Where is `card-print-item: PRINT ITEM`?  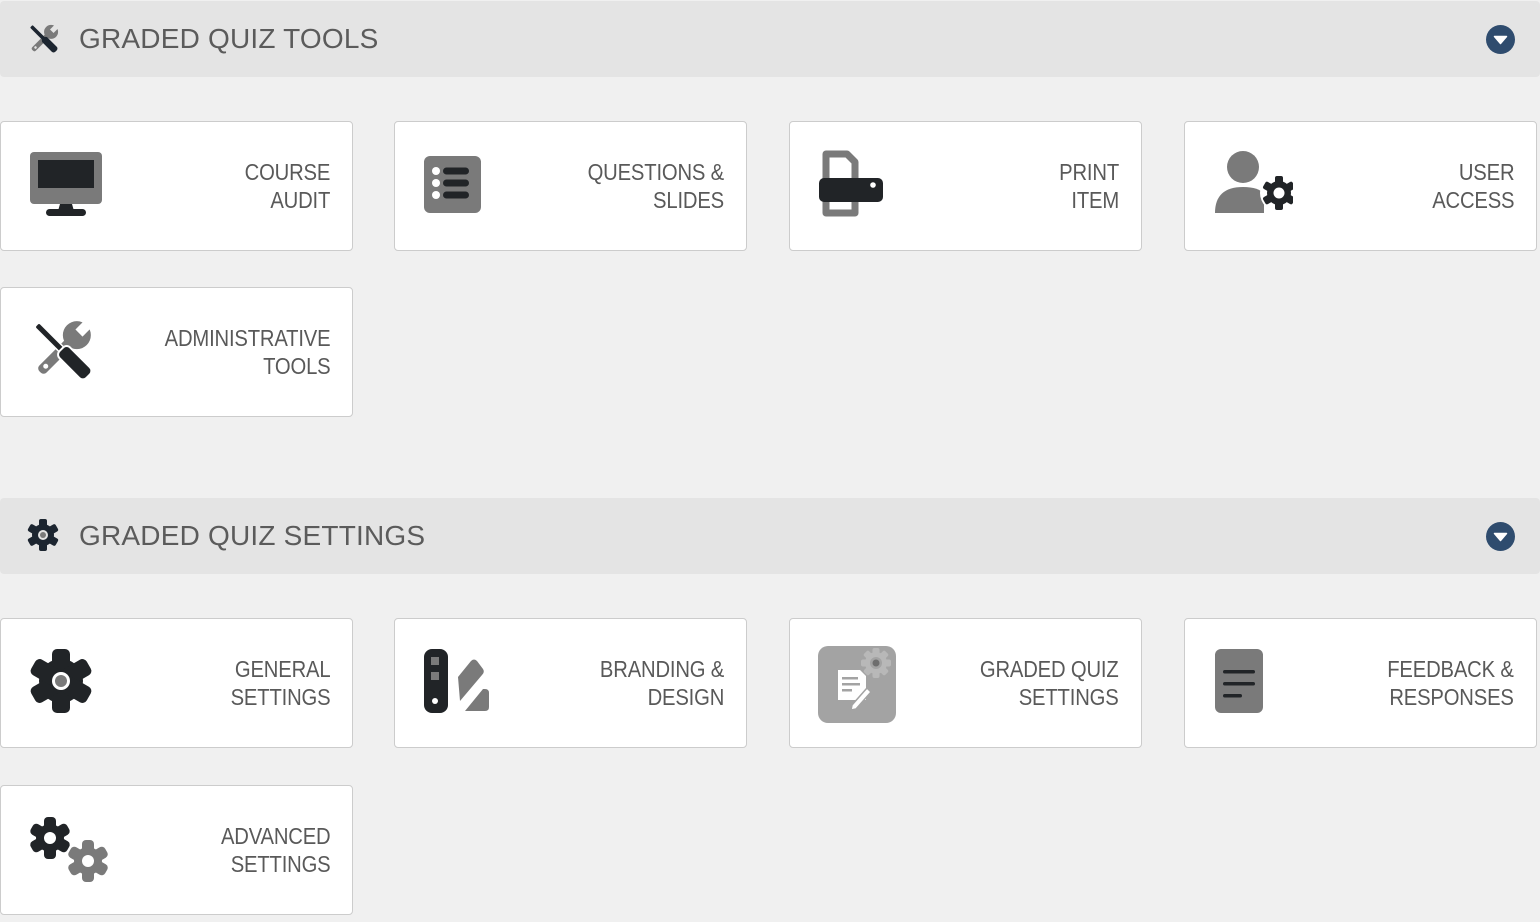
card-print-item: PRINT ITEM is located at coordinates (965, 186).